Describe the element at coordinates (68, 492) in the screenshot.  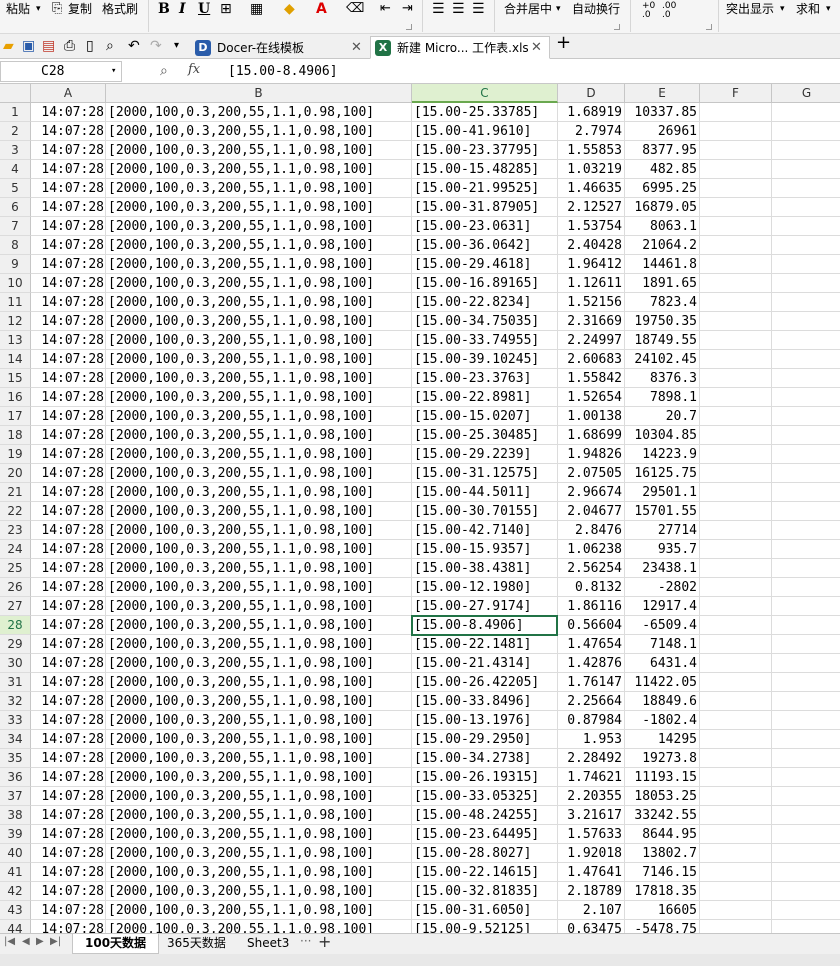
I see `cell-a-21: 14:07:28` at that location.